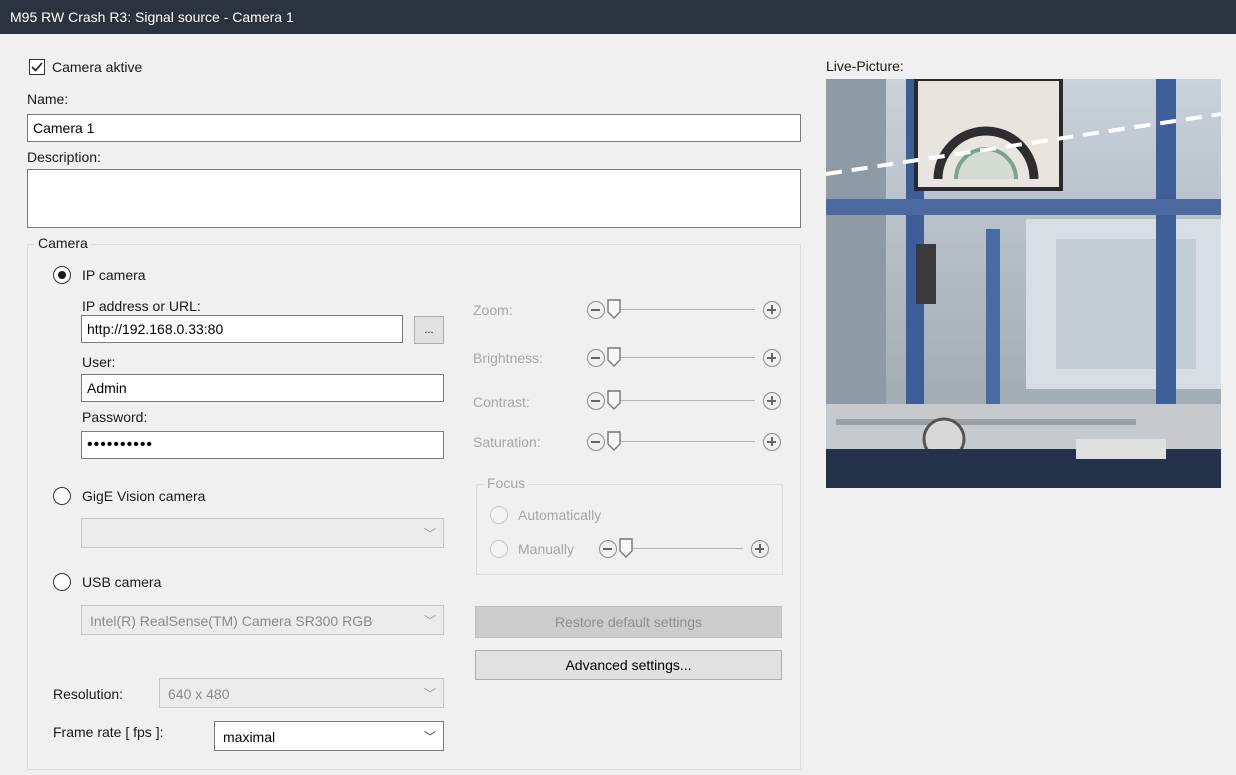  I want to click on contrast-slider, so click(684, 401).